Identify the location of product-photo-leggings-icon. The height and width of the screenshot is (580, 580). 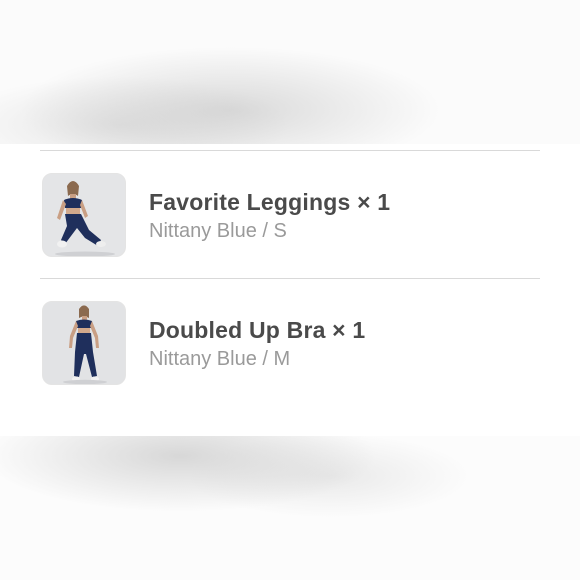
(84, 215).